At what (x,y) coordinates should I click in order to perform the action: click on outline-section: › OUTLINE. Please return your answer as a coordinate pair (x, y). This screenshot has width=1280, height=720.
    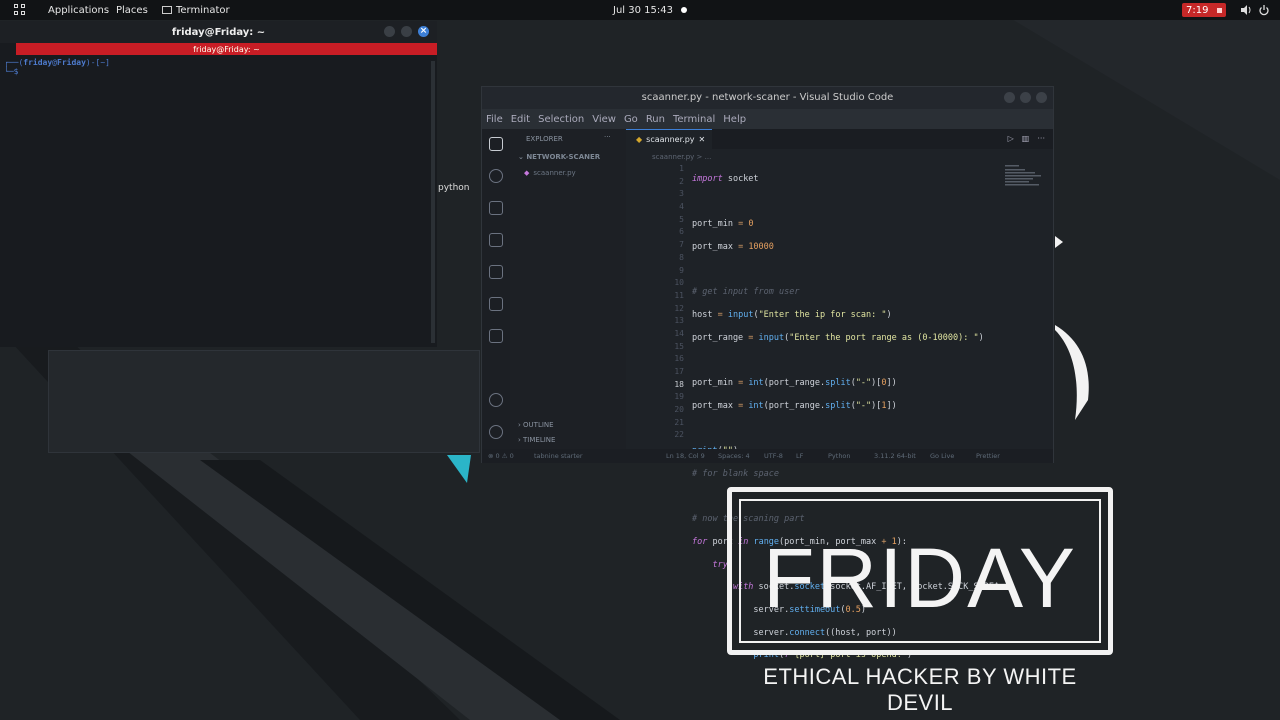
    Looking at the image, I should click on (536, 425).